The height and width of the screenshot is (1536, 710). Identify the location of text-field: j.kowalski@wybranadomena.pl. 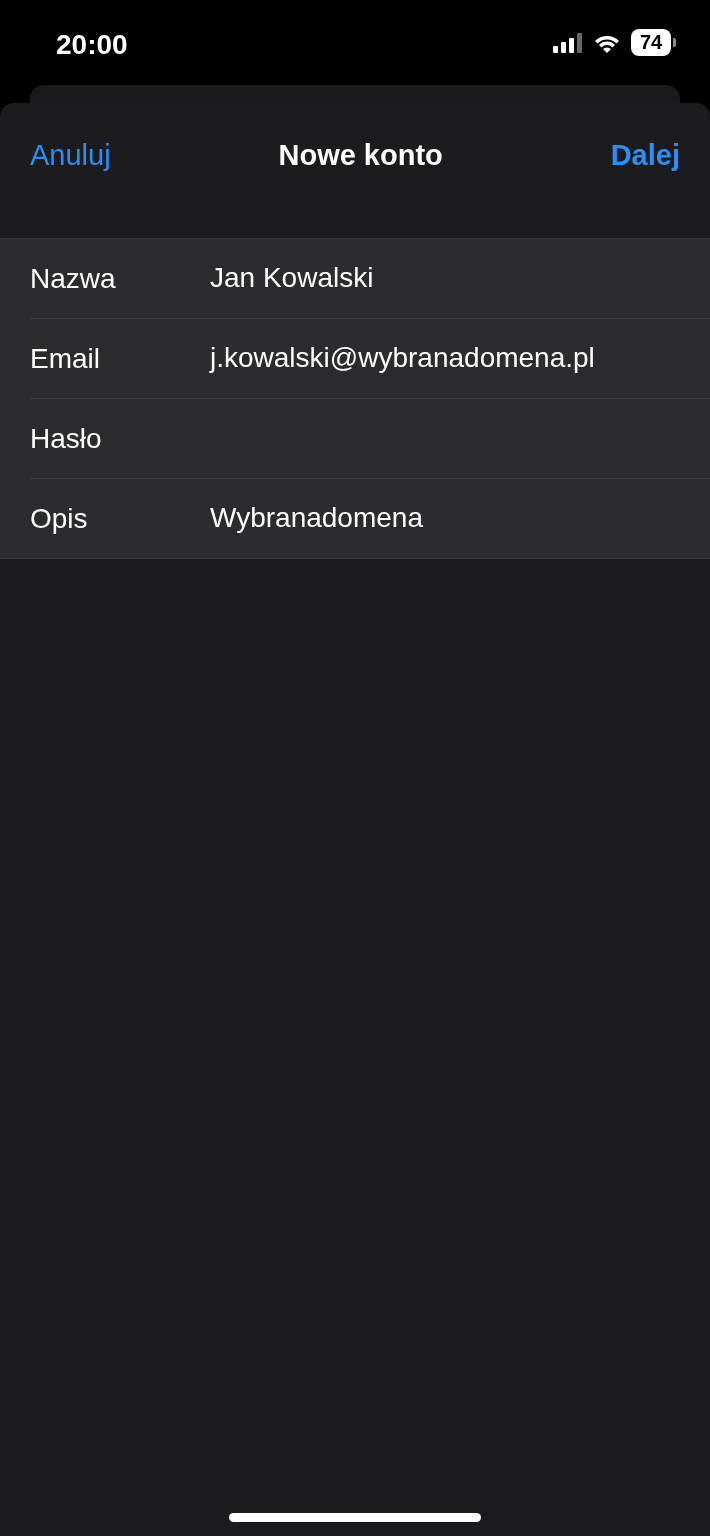
(460, 358).